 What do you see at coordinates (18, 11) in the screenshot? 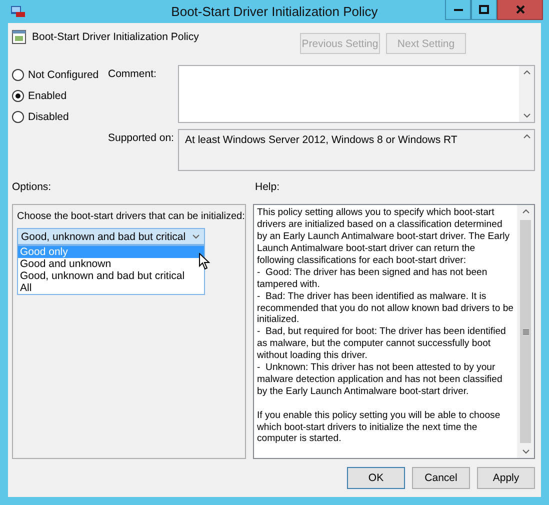
I see `app-icon` at bounding box center [18, 11].